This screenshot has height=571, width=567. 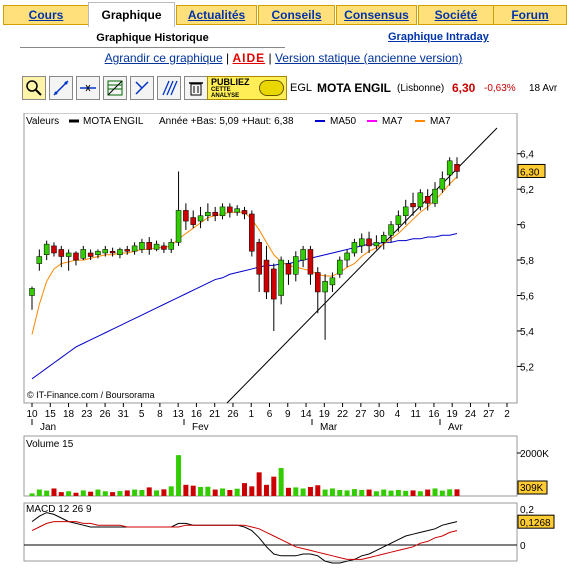 What do you see at coordinates (507, 414) in the screenshot?
I see `x-tick-label: 2` at bounding box center [507, 414].